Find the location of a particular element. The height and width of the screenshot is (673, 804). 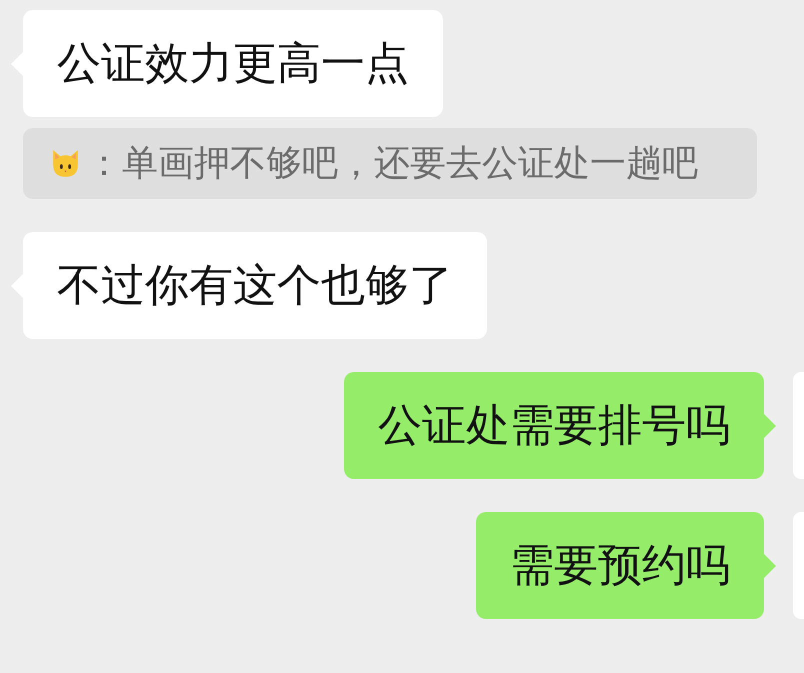

quoted-message: ：单画押不够吧，还要去公证处一趟吧 is located at coordinates (390, 163).